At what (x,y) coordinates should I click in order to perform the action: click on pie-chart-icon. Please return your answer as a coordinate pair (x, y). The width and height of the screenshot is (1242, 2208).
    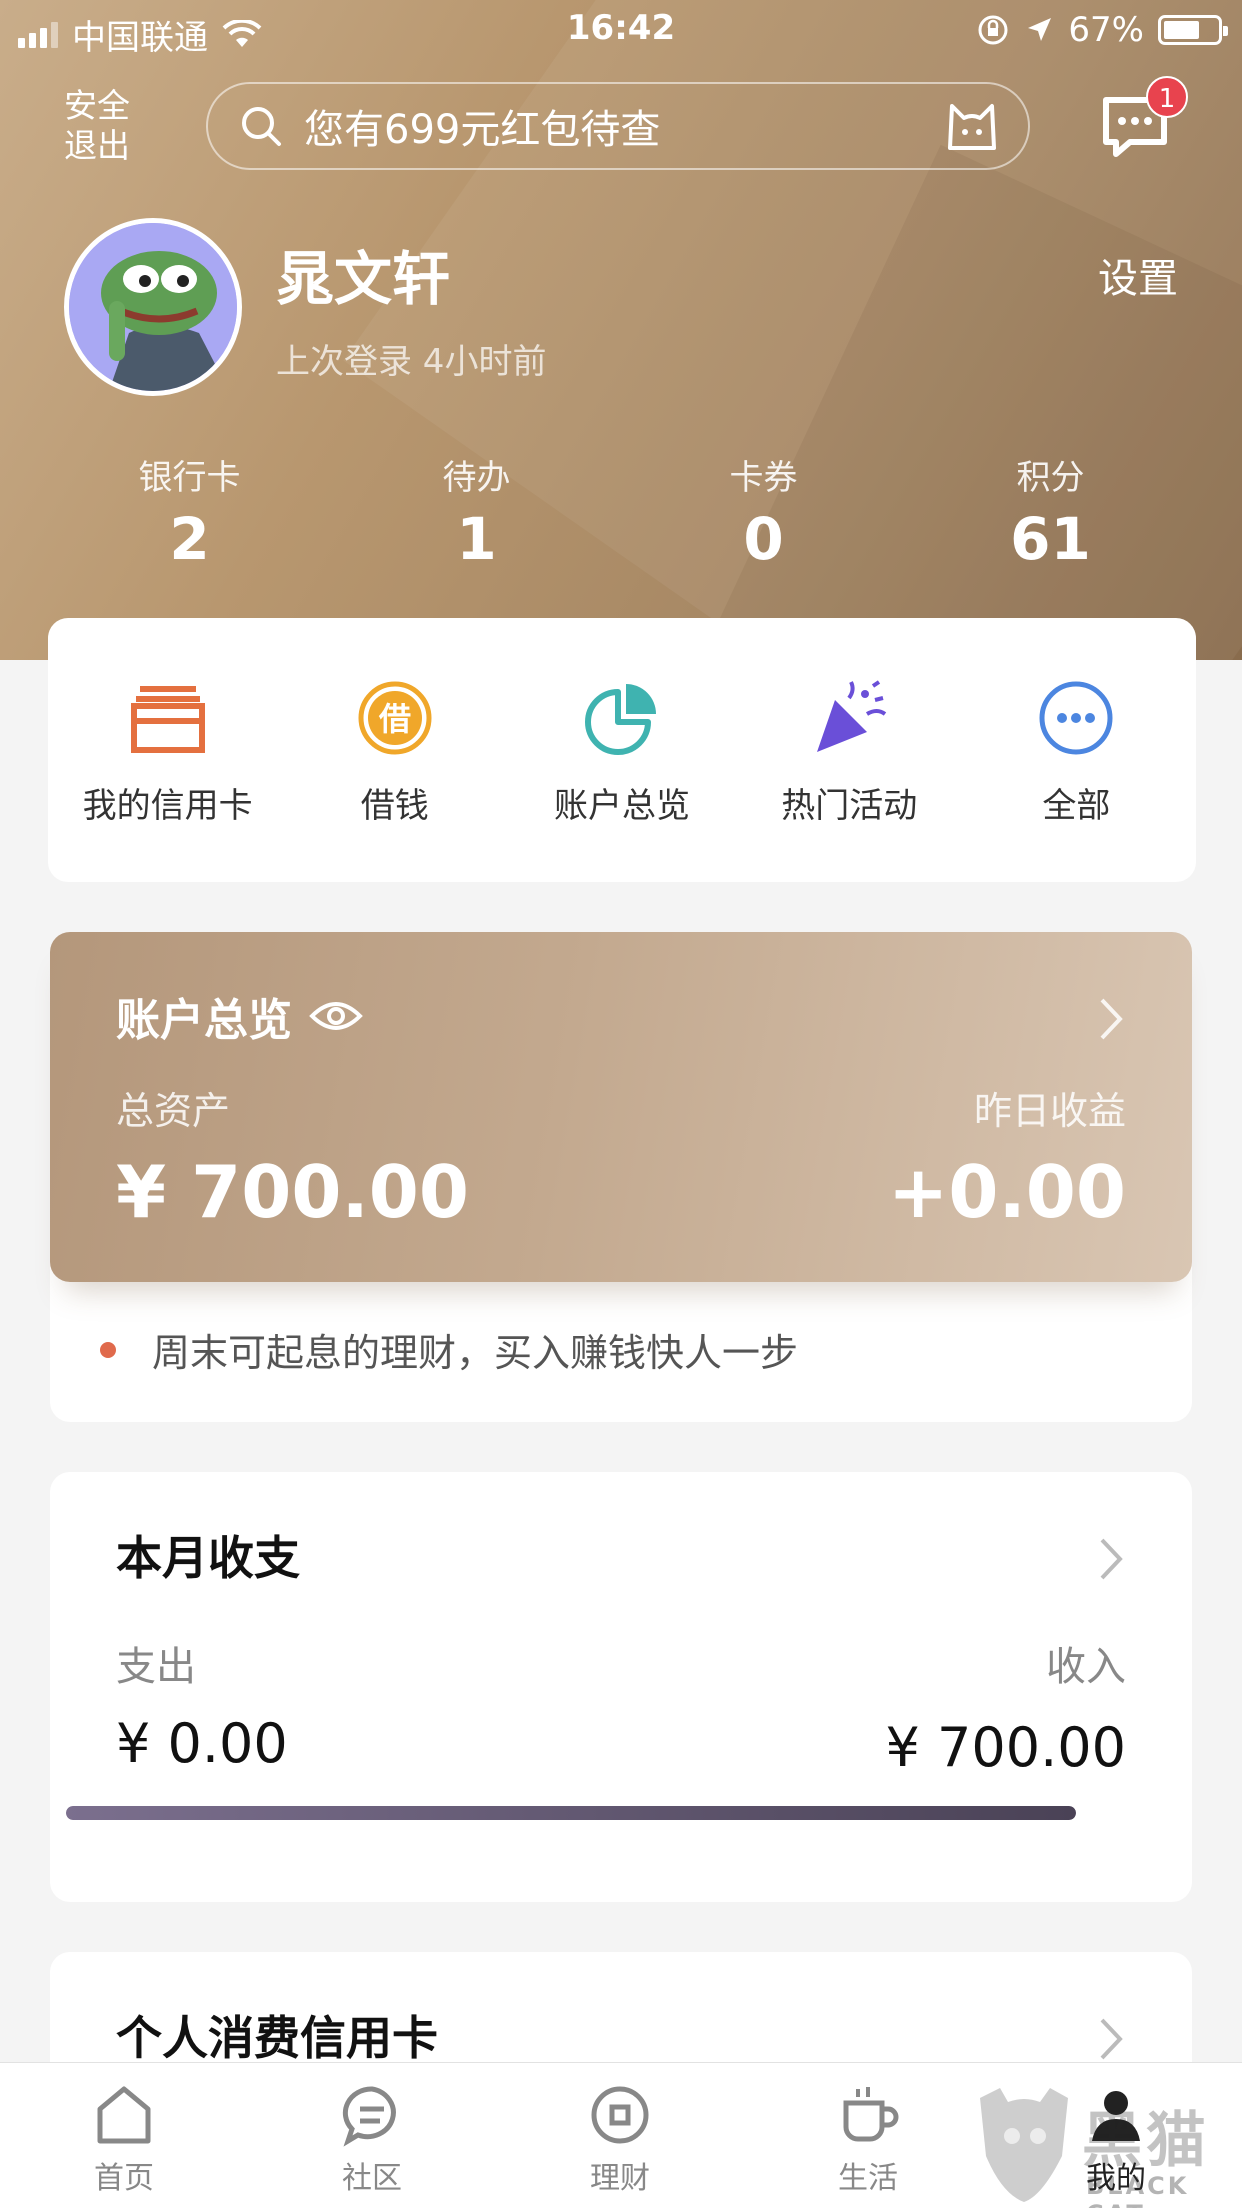
    Looking at the image, I should click on (620, 719).